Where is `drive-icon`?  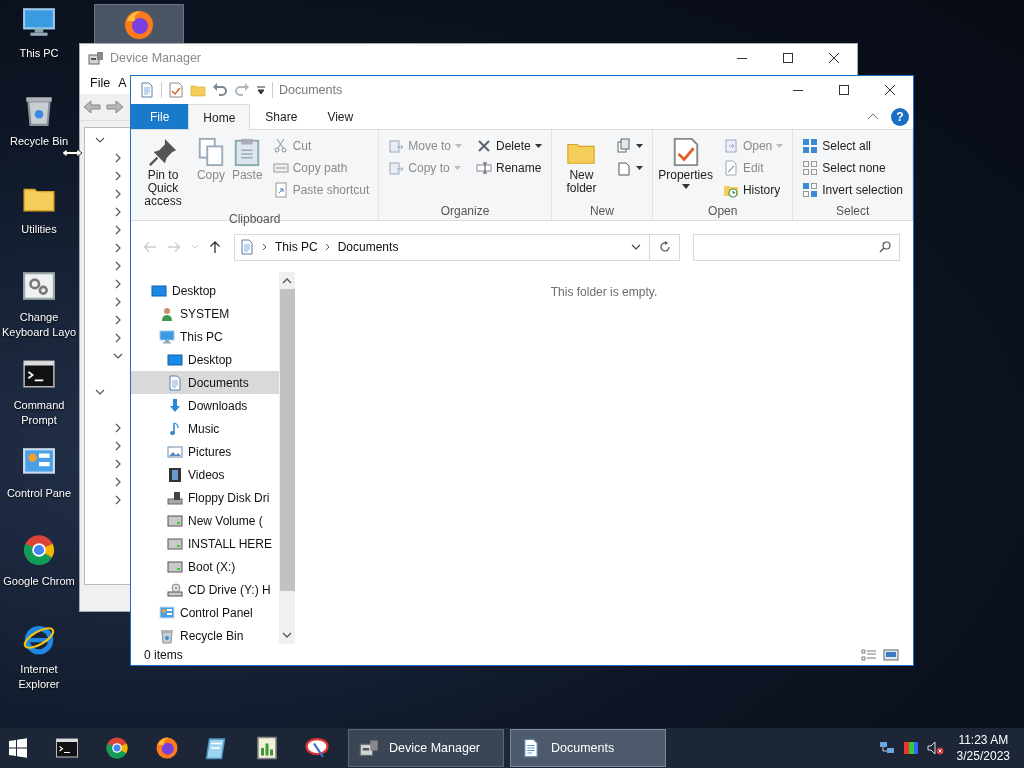
drive-icon is located at coordinates (175, 520).